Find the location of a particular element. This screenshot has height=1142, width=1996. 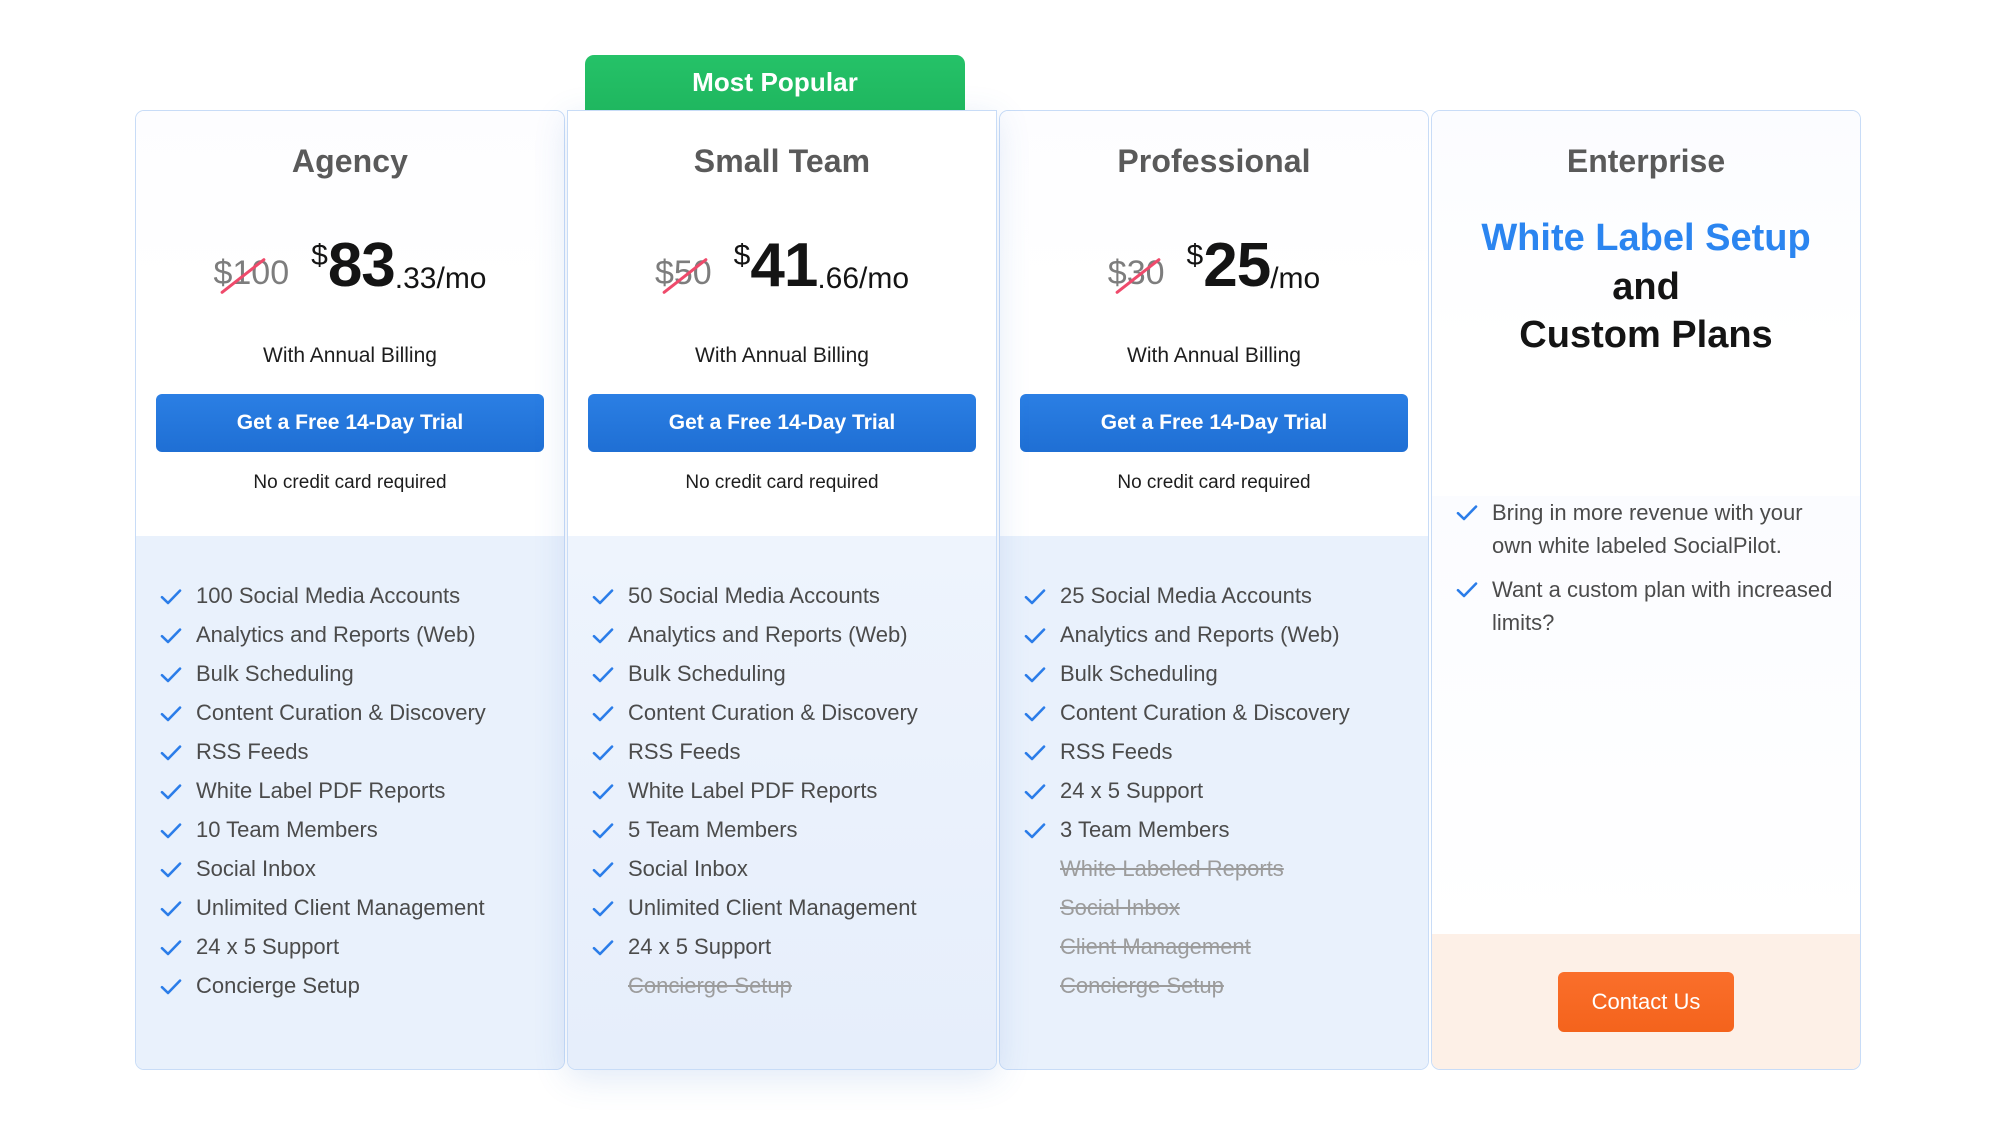

free-trial-button-professional: Get a Free 14-Day Trial is located at coordinates (1214, 423).